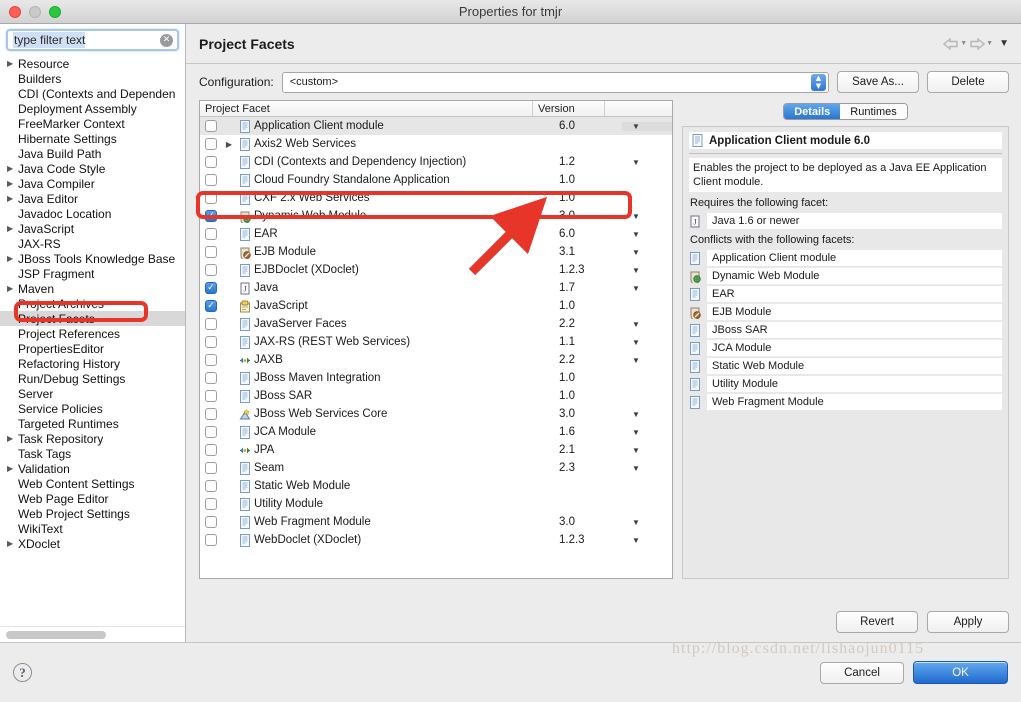 Image resolution: width=1021 pixels, height=702 pixels. What do you see at coordinates (92, 63) in the screenshot?
I see `sidebar-item-resource: ▶ Resource` at bounding box center [92, 63].